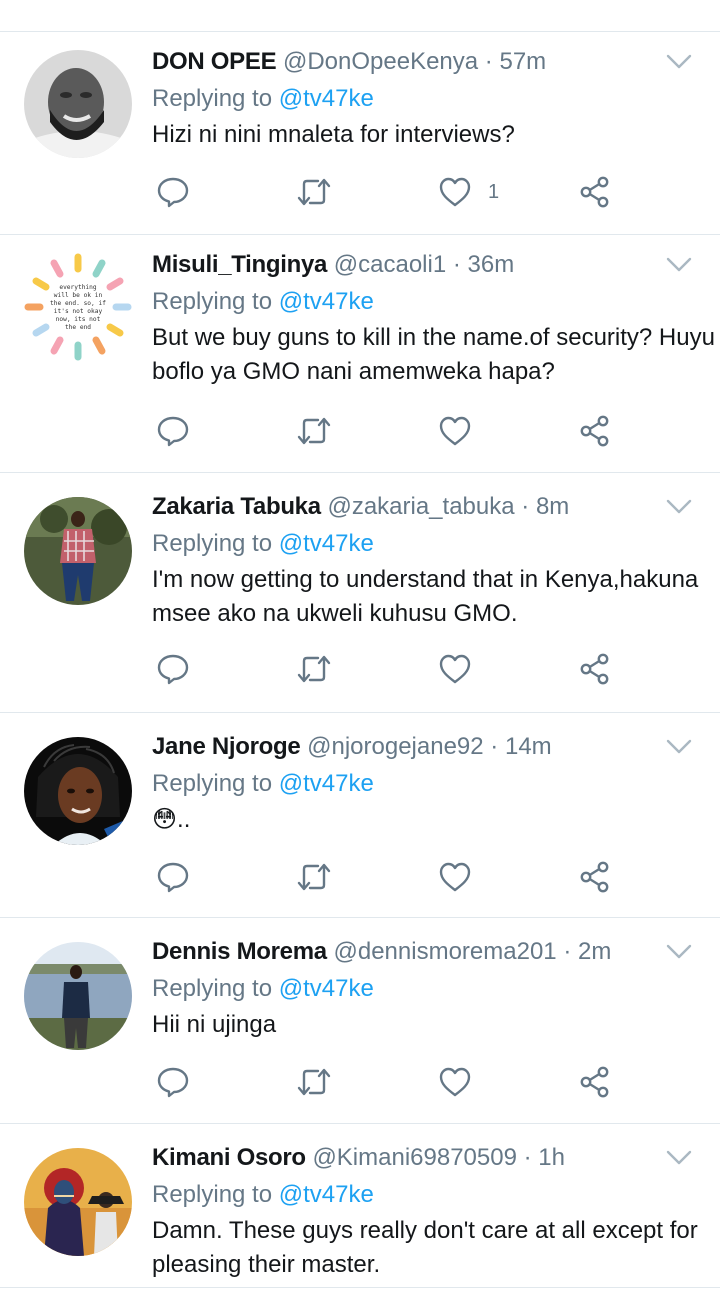 Image resolution: width=720 pixels, height=1311 pixels. I want to click on tweet-text: Hii ni ujinga, so click(214, 1024).